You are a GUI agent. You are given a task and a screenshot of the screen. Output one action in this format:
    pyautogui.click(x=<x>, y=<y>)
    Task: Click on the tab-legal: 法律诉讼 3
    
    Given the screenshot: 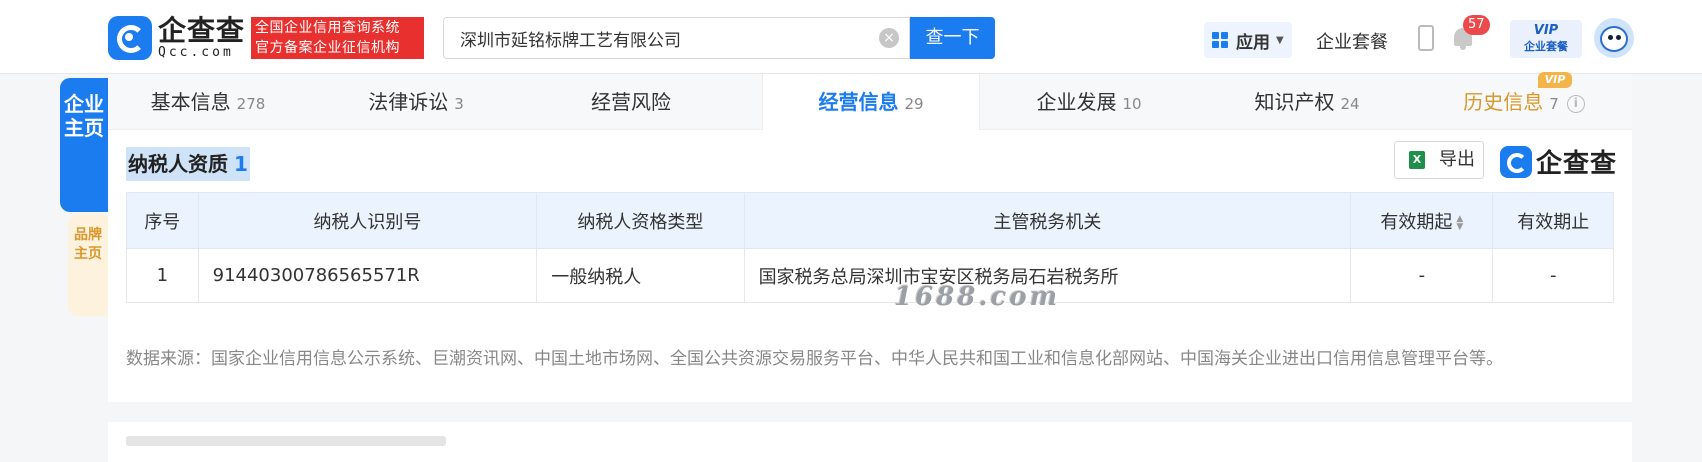 What is the action you would take?
    pyautogui.click(x=416, y=102)
    